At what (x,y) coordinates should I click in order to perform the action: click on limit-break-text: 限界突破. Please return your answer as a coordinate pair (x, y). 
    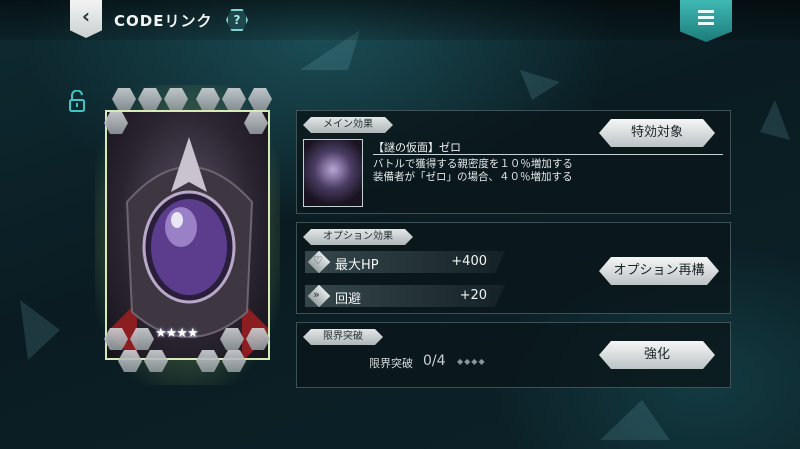
    Looking at the image, I should click on (391, 363).